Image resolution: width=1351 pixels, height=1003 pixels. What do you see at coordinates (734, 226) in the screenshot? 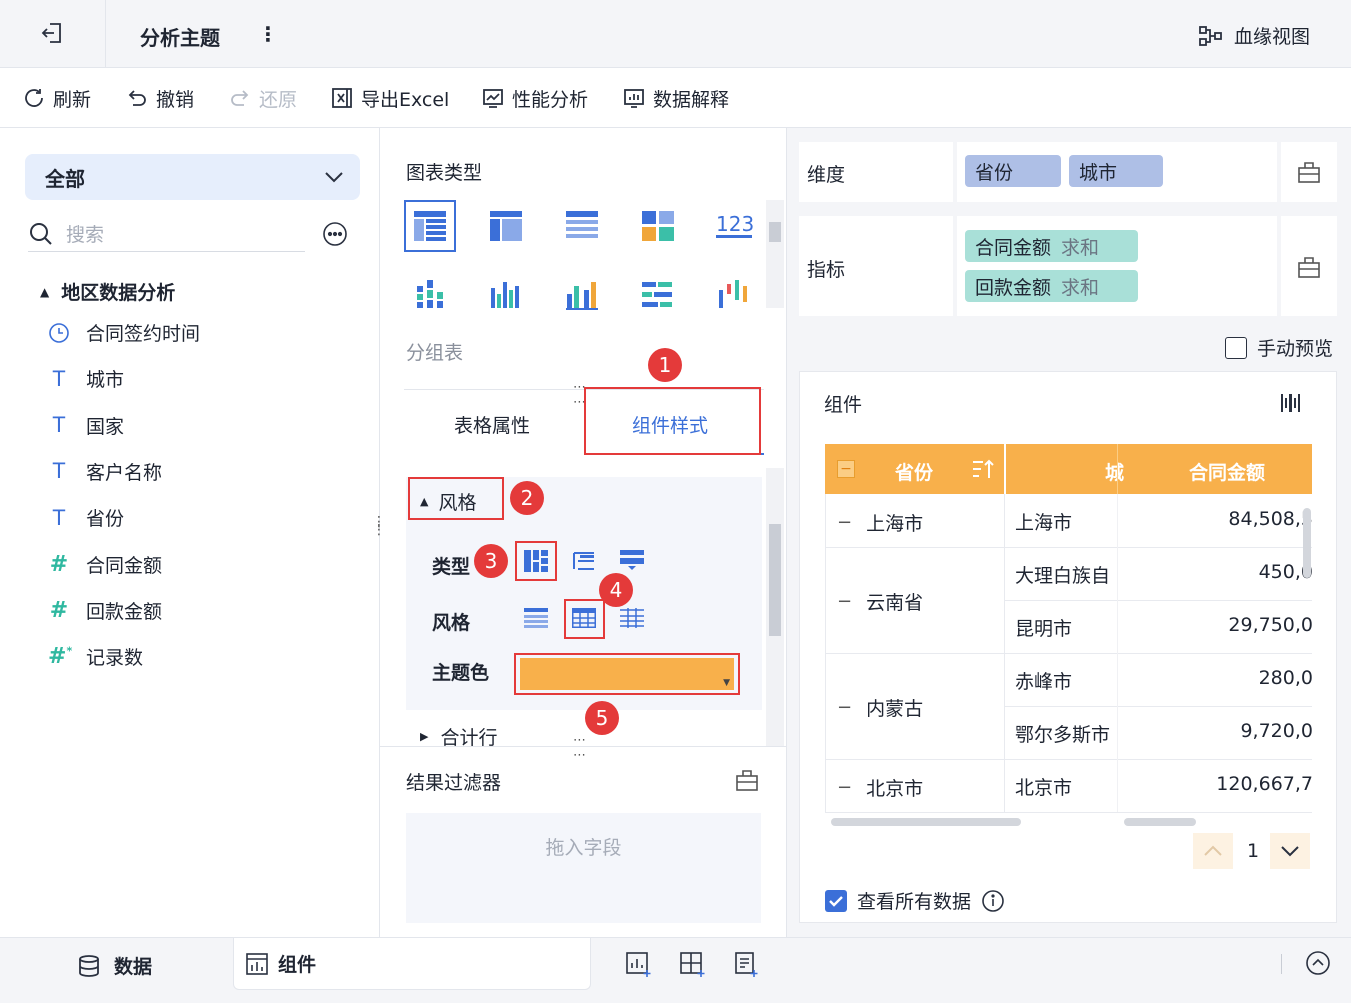
I see `chart-type-kpi: 123` at bounding box center [734, 226].